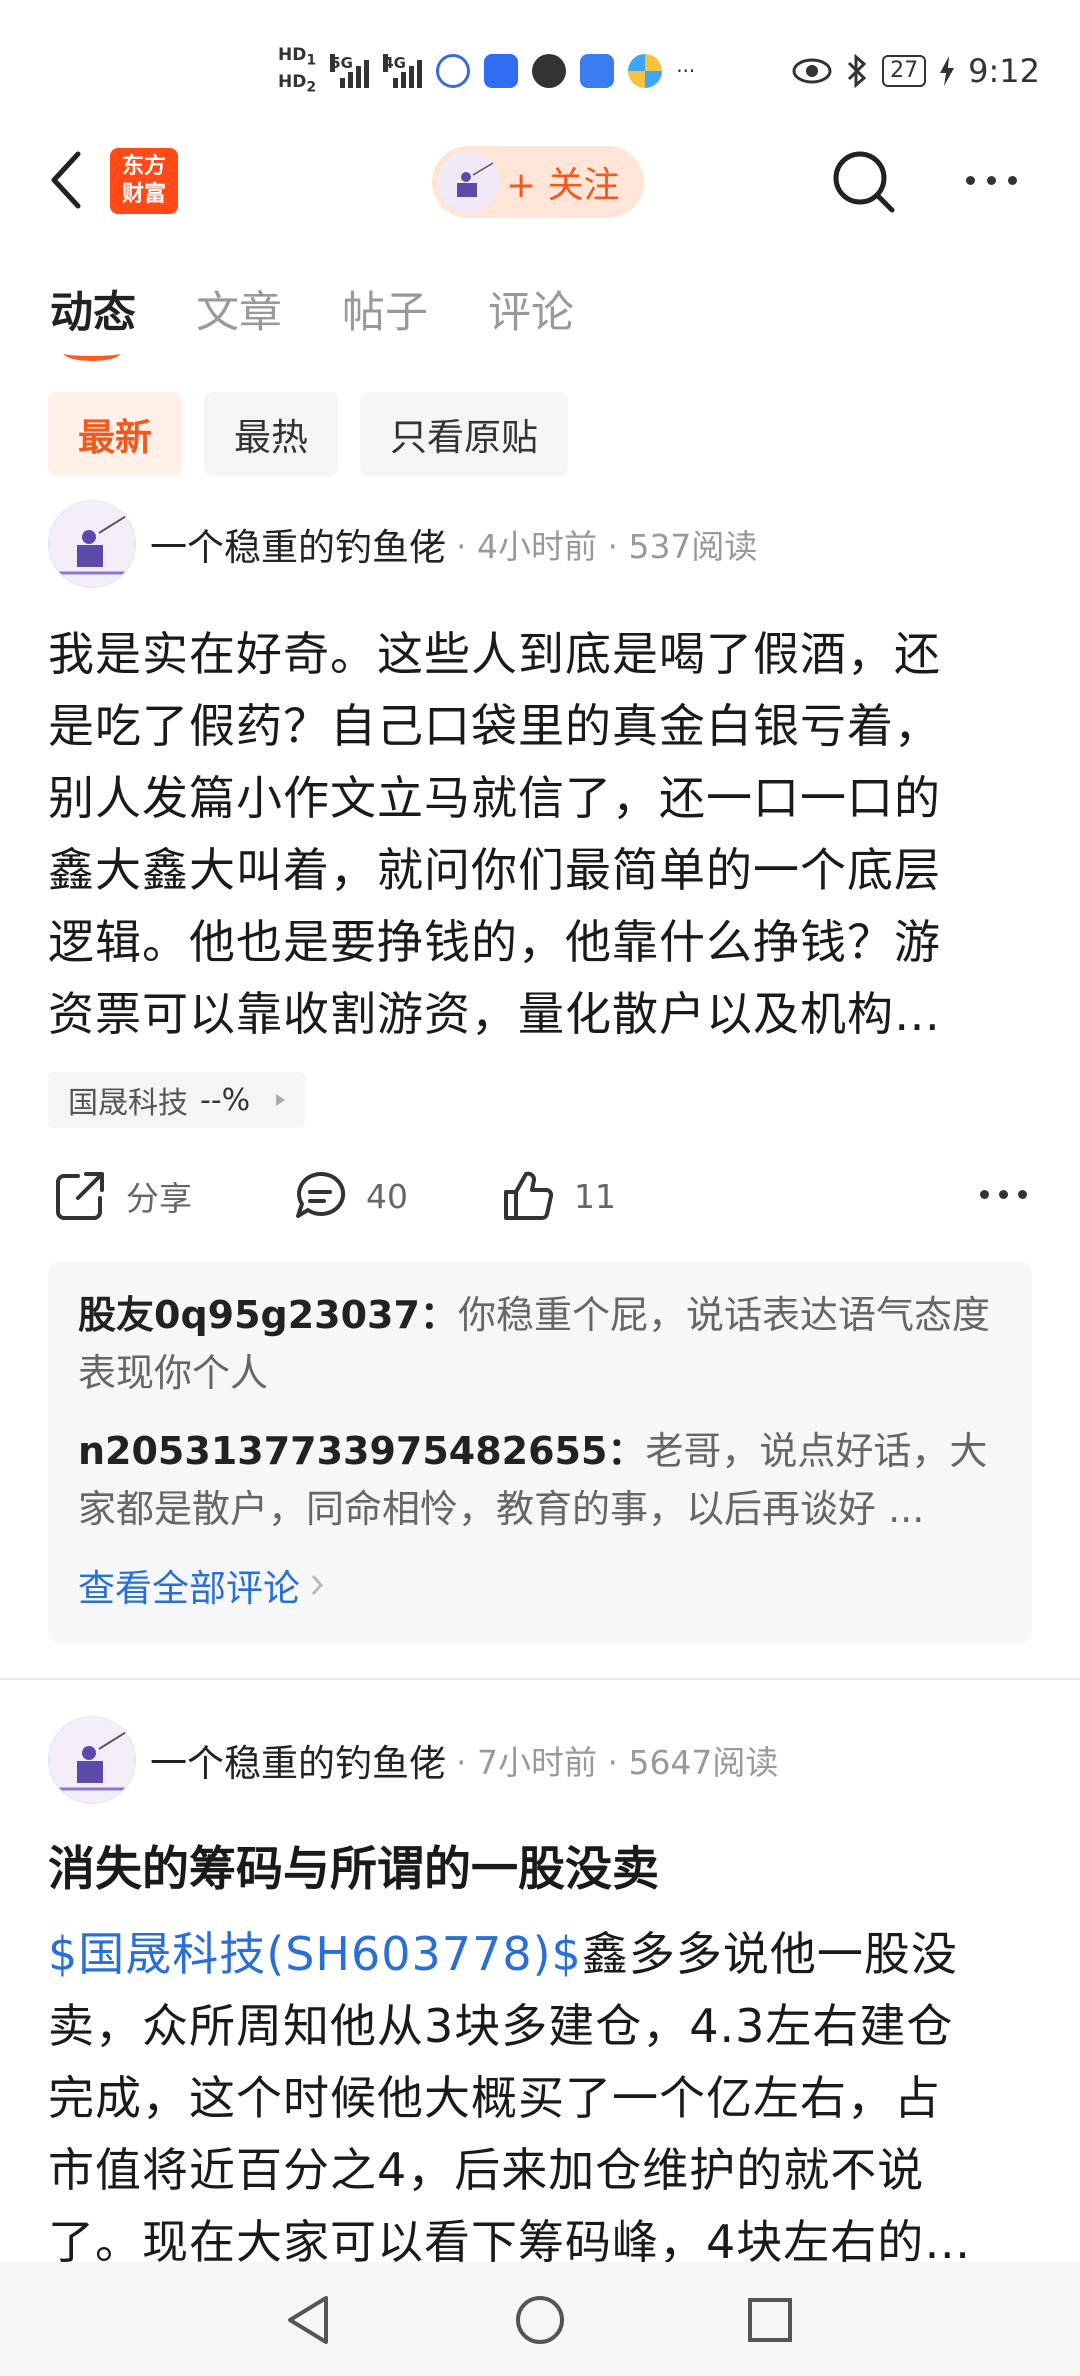  What do you see at coordinates (321, 1194) in the screenshot?
I see `comment-icon` at bounding box center [321, 1194].